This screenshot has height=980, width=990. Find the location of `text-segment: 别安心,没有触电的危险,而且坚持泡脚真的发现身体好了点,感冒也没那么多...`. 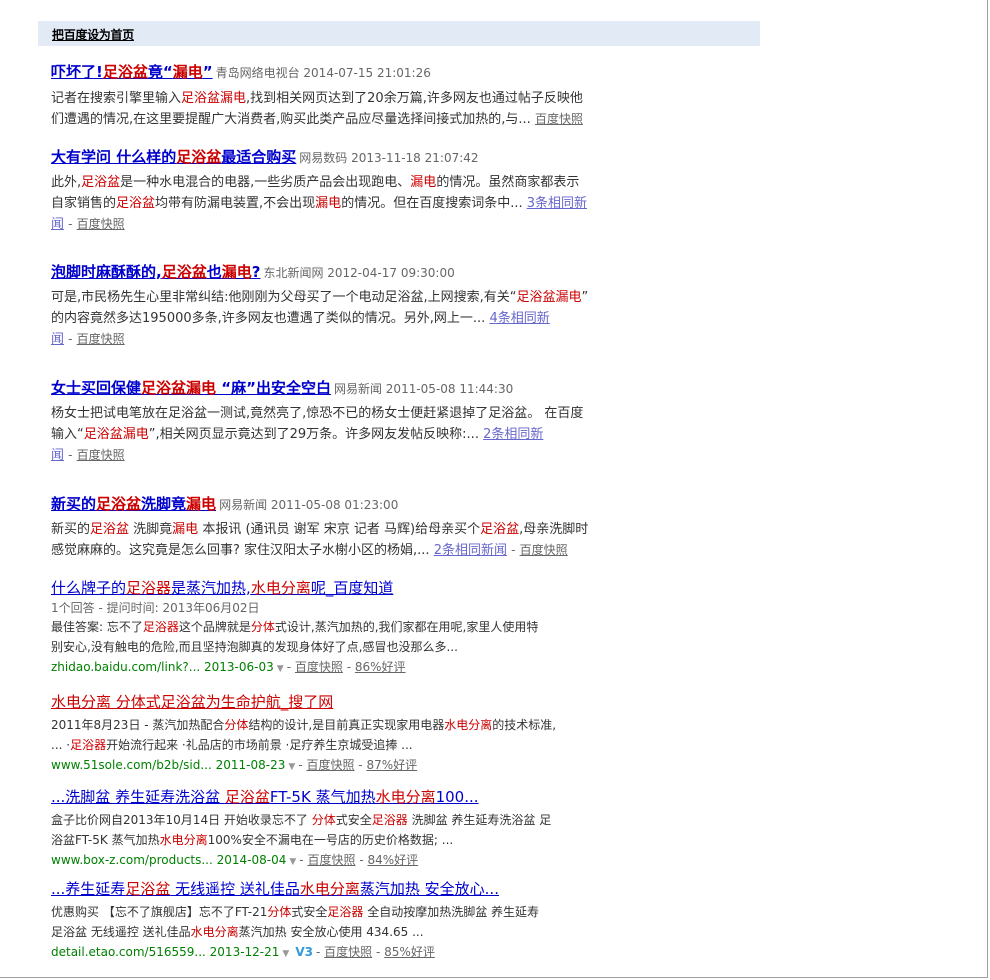

text-segment: 别安心,没有触电的危险,而且坚持泡脚真的发现身体好了点,感冒也没那么多... is located at coordinates (254, 647).